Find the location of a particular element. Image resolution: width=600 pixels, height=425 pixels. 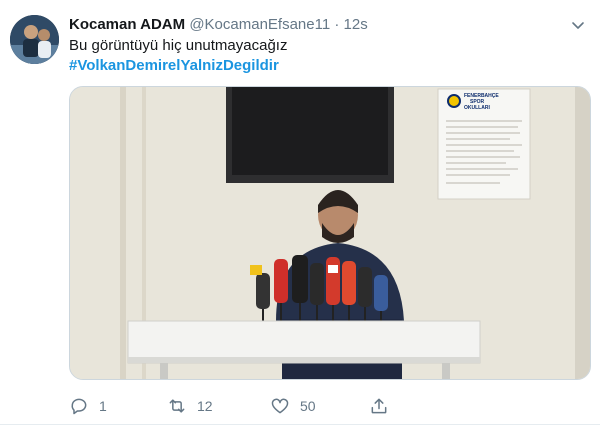

avatar is located at coordinates (34, 39).